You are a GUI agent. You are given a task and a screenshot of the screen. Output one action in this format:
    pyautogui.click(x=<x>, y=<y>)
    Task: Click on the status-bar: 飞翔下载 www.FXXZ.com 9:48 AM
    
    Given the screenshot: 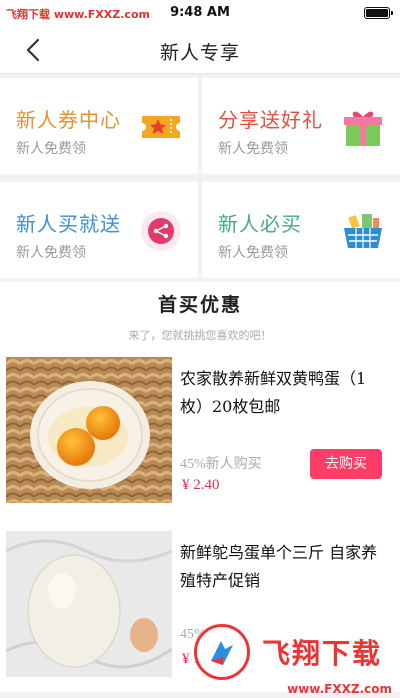 What is the action you would take?
    pyautogui.click(x=200, y=13)
    